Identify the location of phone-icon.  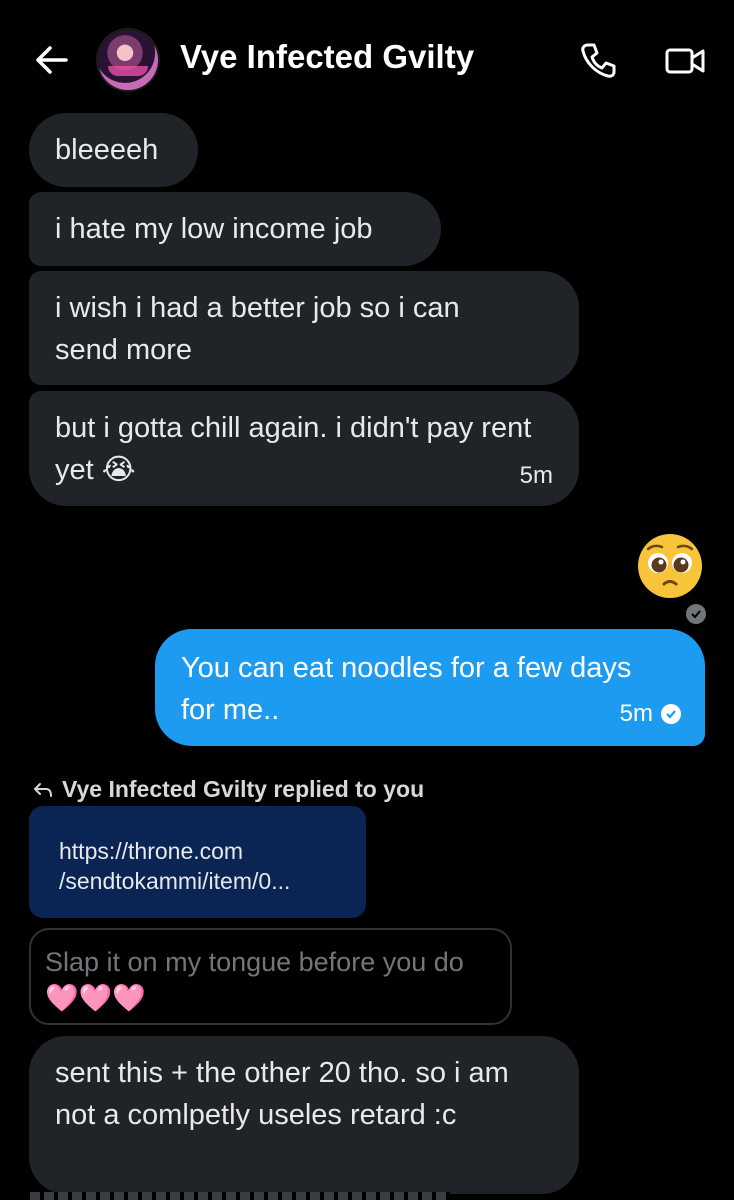
(598, 60).